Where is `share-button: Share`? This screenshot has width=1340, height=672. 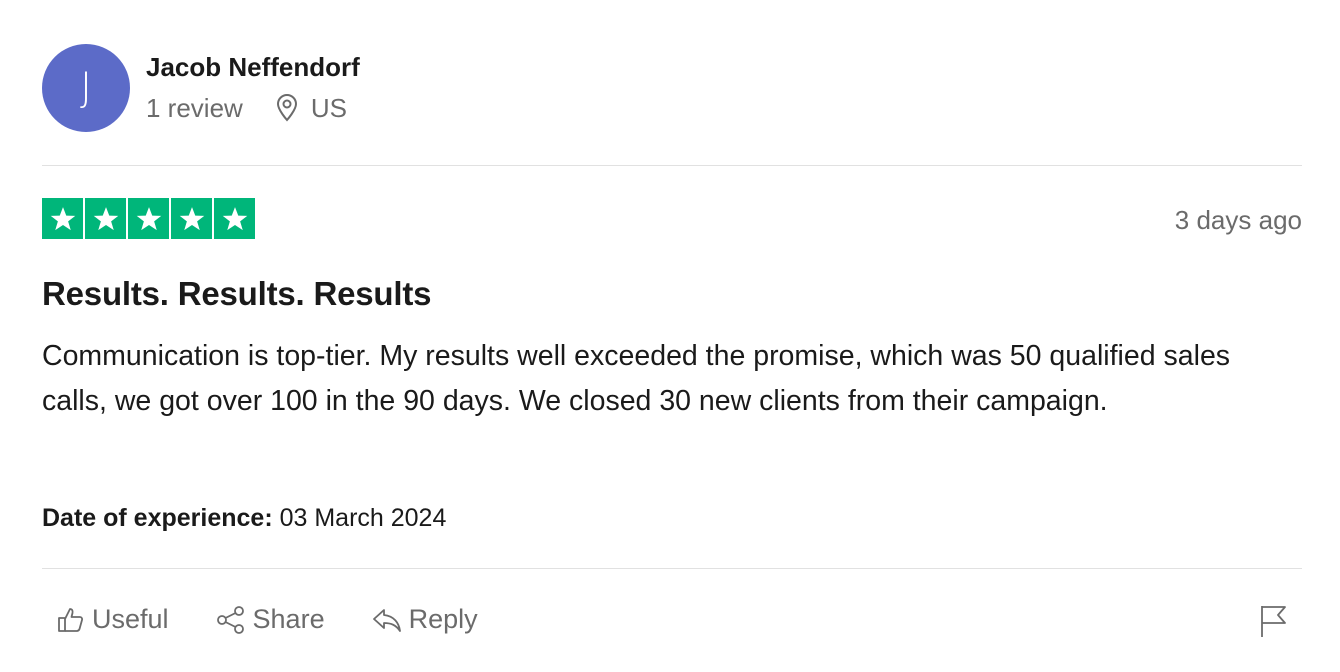 share-button: Share is located at coordinates (270, 619).